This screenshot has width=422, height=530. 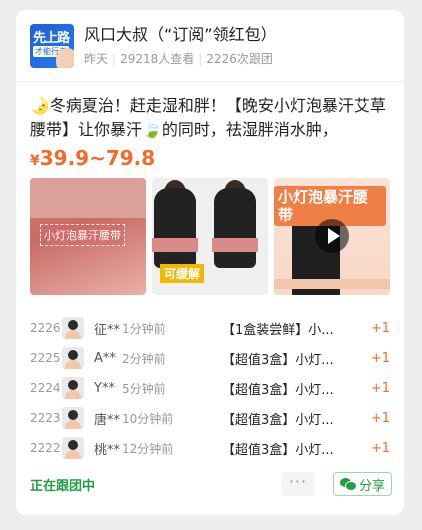 I want to click on image-label: 可缓解, so click(x=182, y=273).